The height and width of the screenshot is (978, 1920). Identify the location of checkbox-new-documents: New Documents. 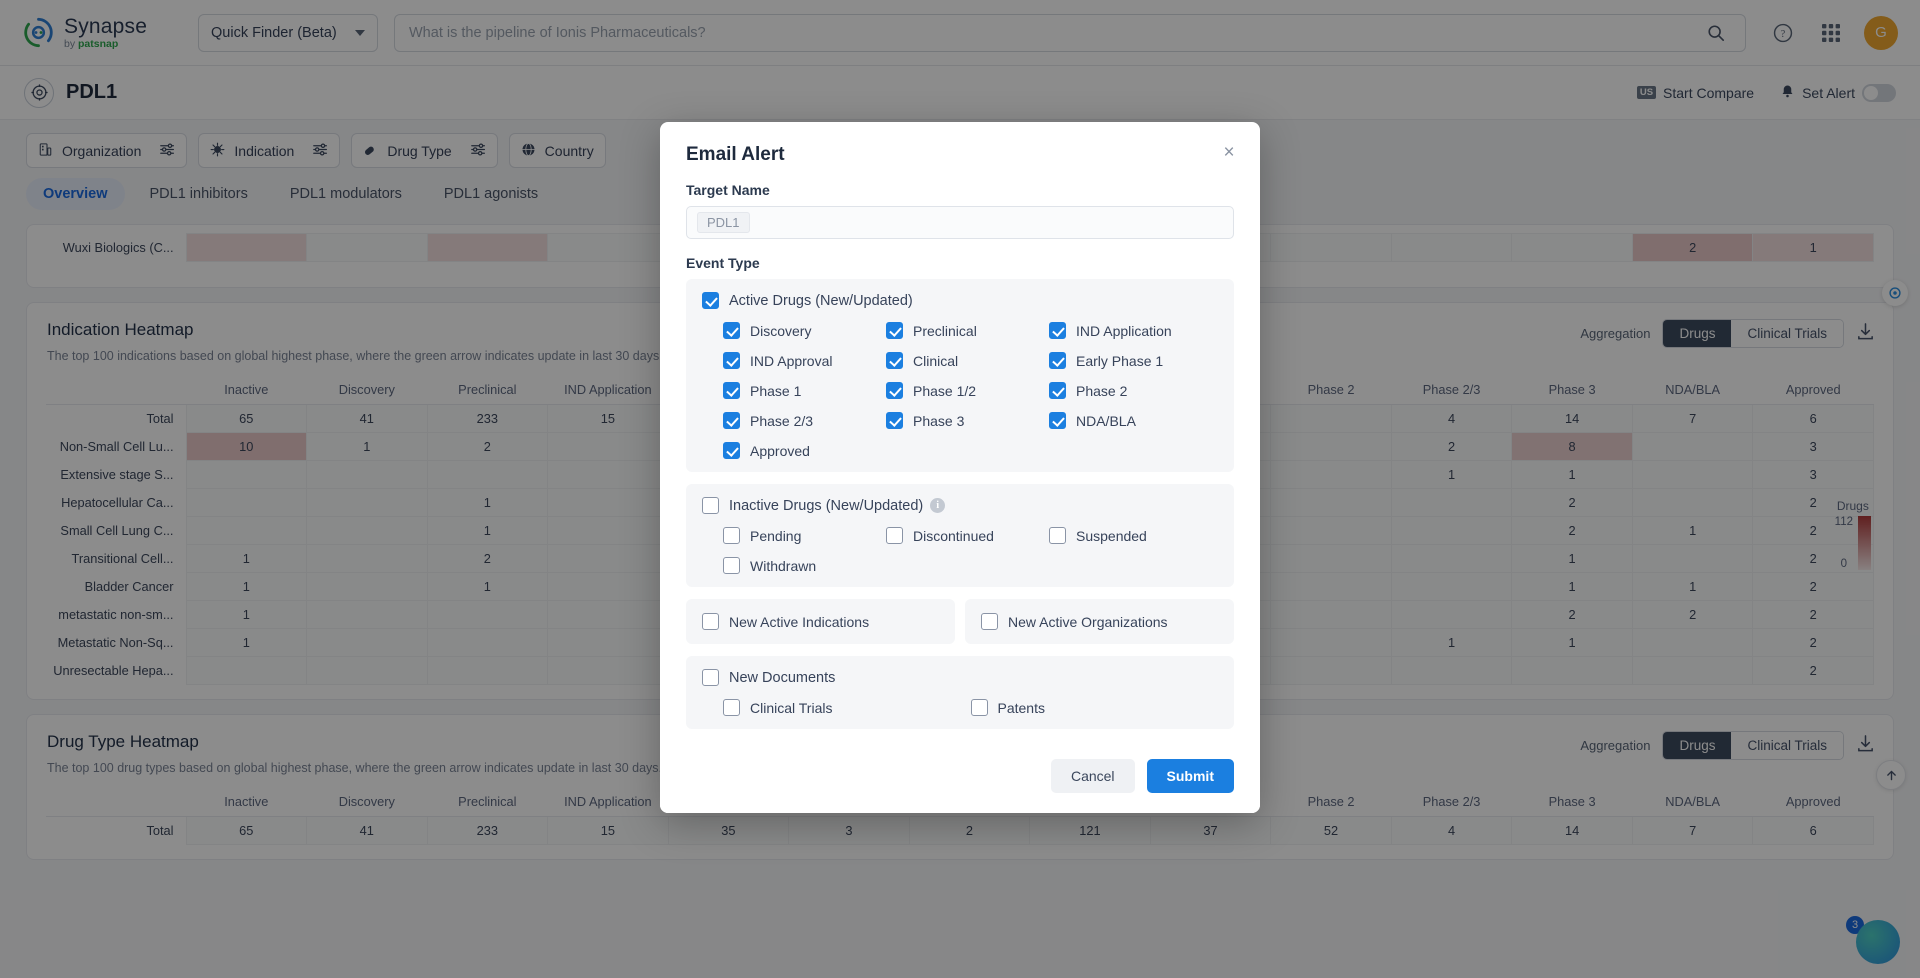
(768, 677).